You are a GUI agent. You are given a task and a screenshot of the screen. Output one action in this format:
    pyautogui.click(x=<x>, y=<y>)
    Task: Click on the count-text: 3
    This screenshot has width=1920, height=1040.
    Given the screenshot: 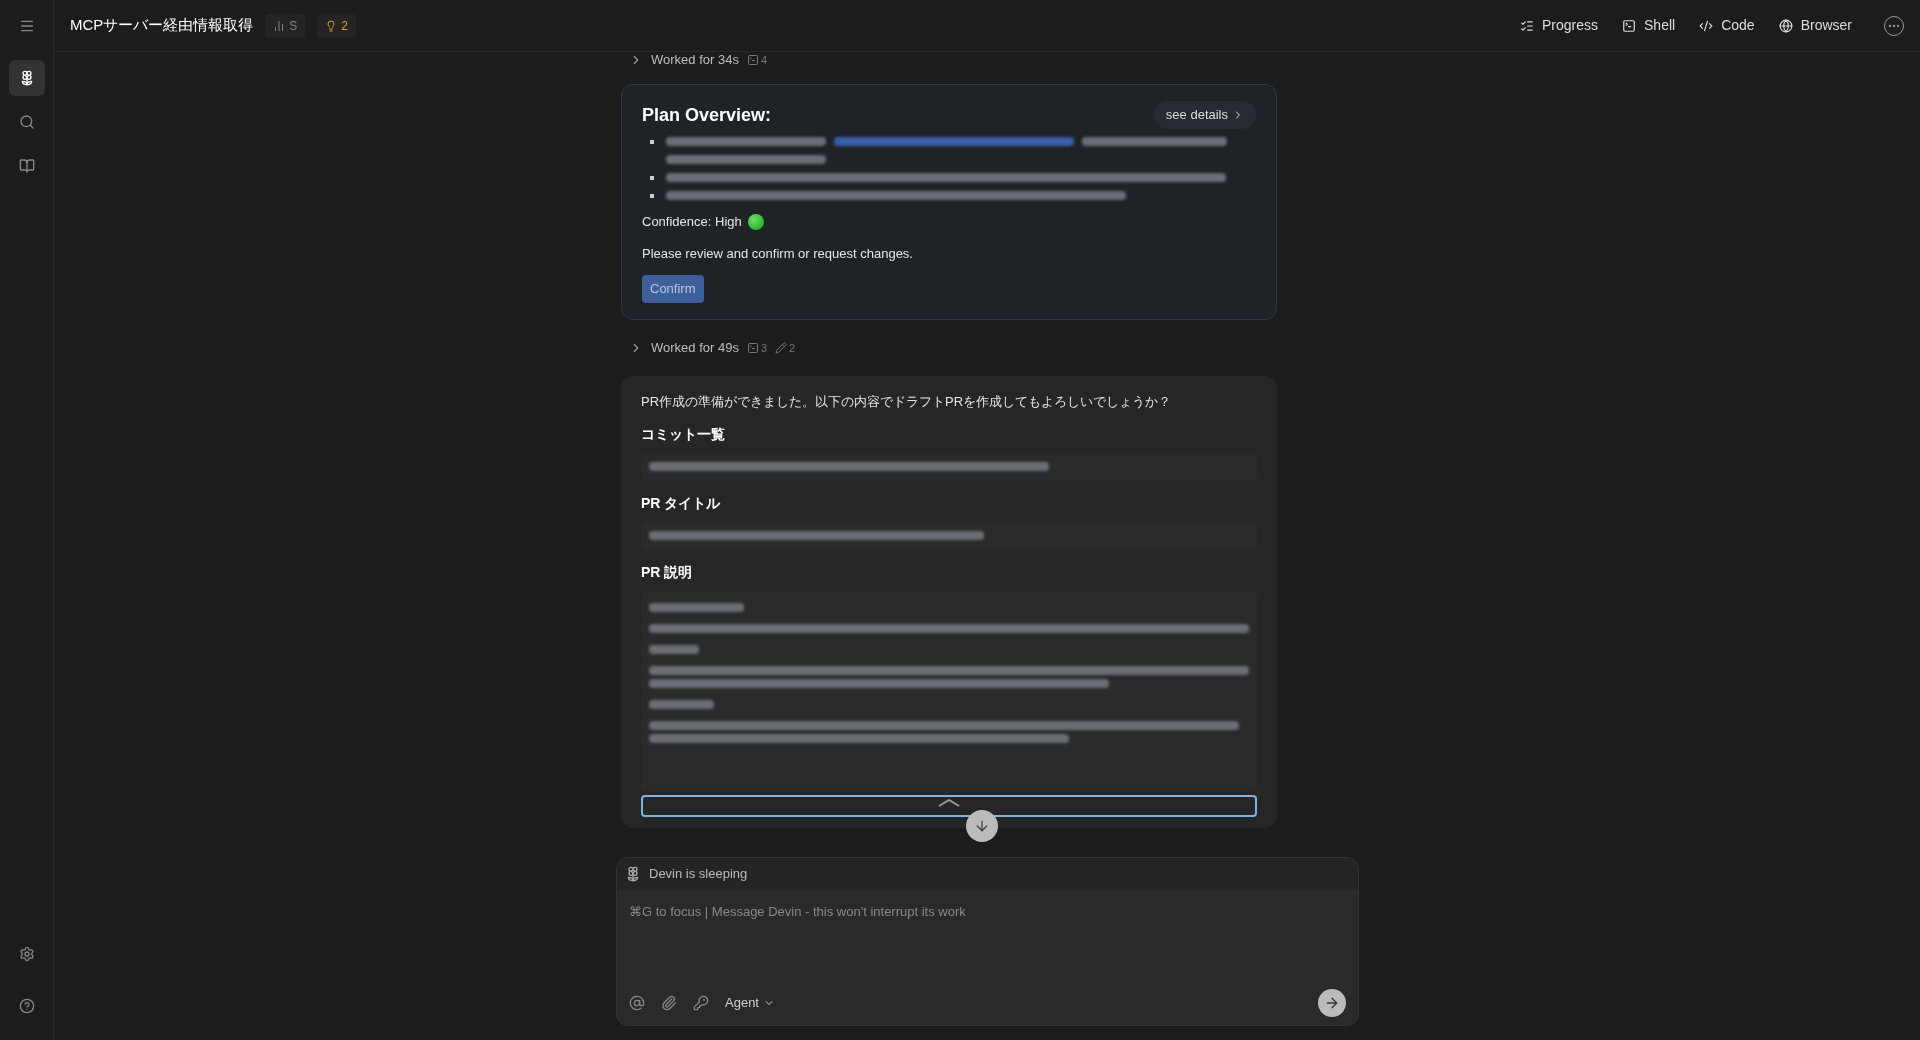 What is the action you would take?
    pyautogui.click(x=764, y=348)
    